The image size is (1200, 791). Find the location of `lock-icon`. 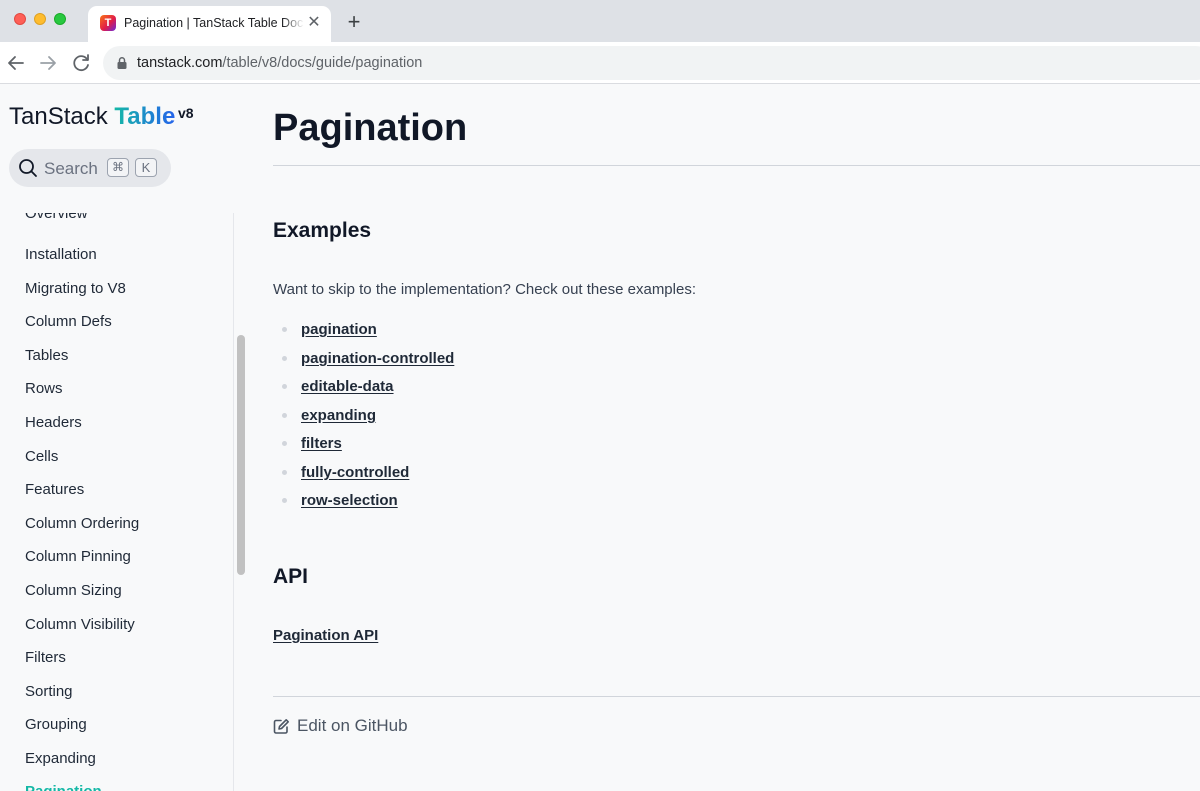

lock-icon is located at coordinates (122, 63).